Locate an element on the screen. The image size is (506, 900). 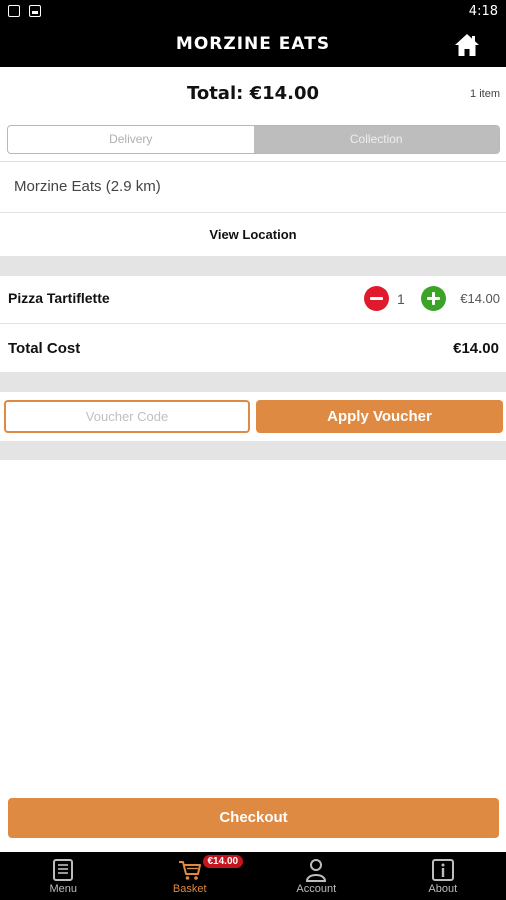
tab-basket: €14.00 Basket is located at coordinates (190, 876).